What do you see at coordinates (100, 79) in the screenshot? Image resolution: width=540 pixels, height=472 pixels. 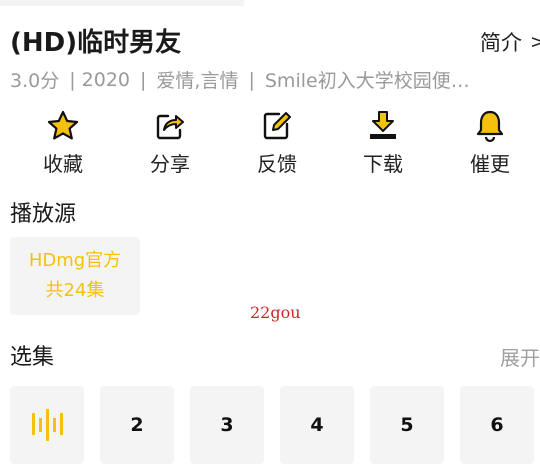 I see `year-text: | 2020` at bounding box center [100, 79].